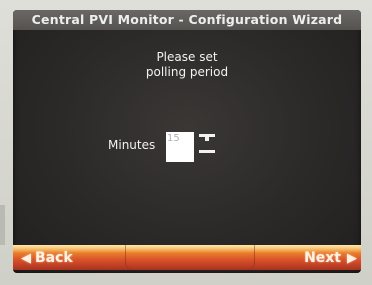 The height and width of the screenshot is (285, 372). I want to click on bezel-edge, so click(2, 225).